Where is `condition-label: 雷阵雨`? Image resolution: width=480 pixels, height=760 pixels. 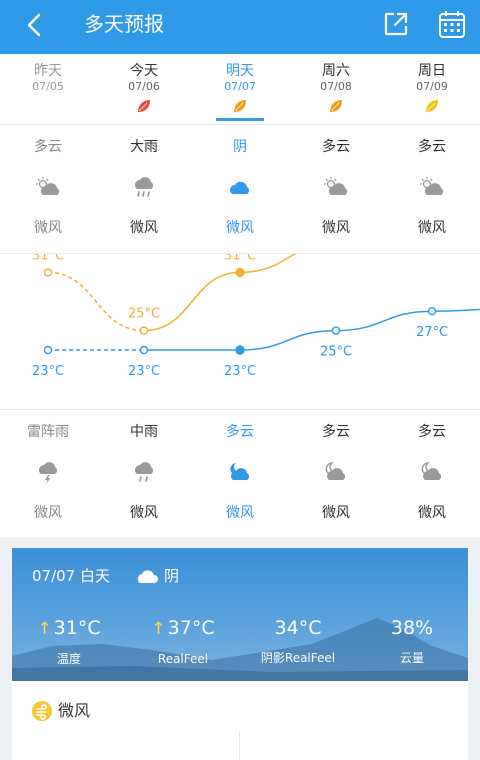 condition-label: 雷阵雨 is located at coordinates (48, 432).